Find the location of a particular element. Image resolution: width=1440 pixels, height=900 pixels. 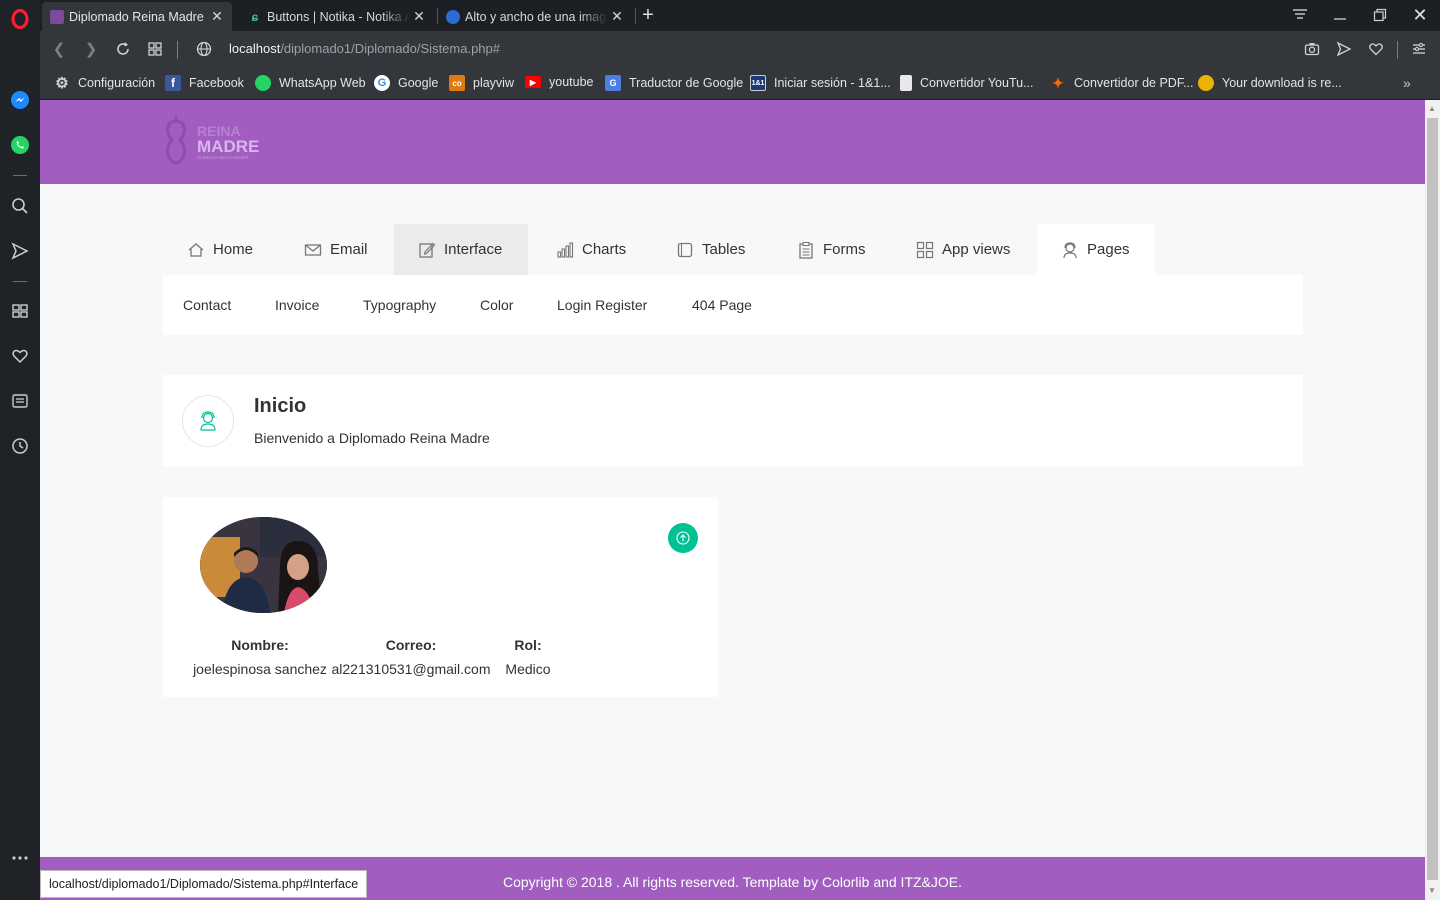

scroll-thumb is located at coordinates (1432, 499).